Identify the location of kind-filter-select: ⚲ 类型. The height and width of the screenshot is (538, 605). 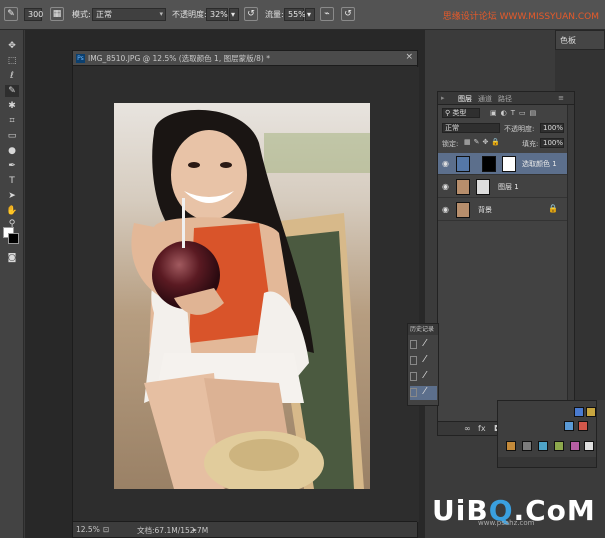
(461, 113).